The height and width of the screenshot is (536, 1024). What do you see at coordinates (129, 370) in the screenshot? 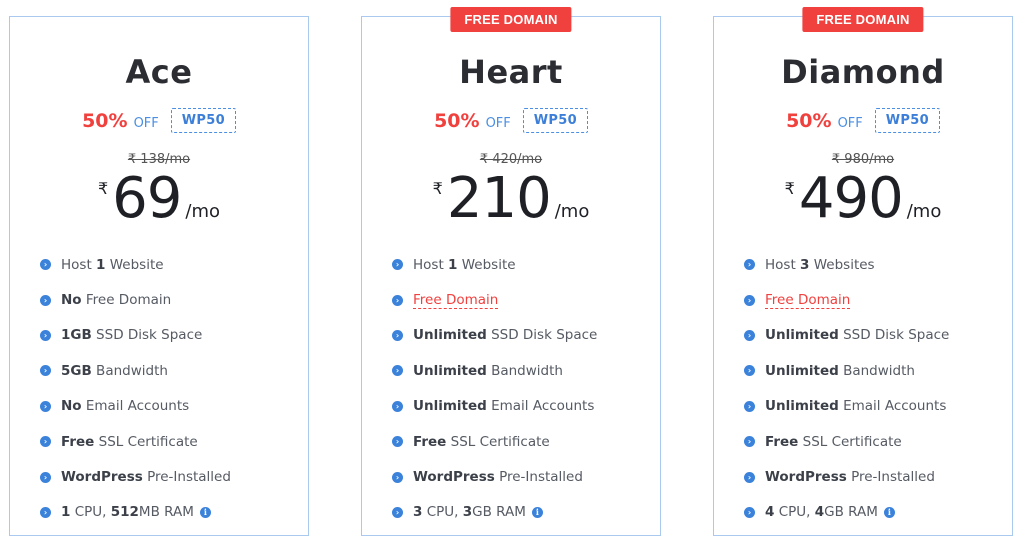
I see `feature-text: Bandwidth` at bounding box center [129, 370].